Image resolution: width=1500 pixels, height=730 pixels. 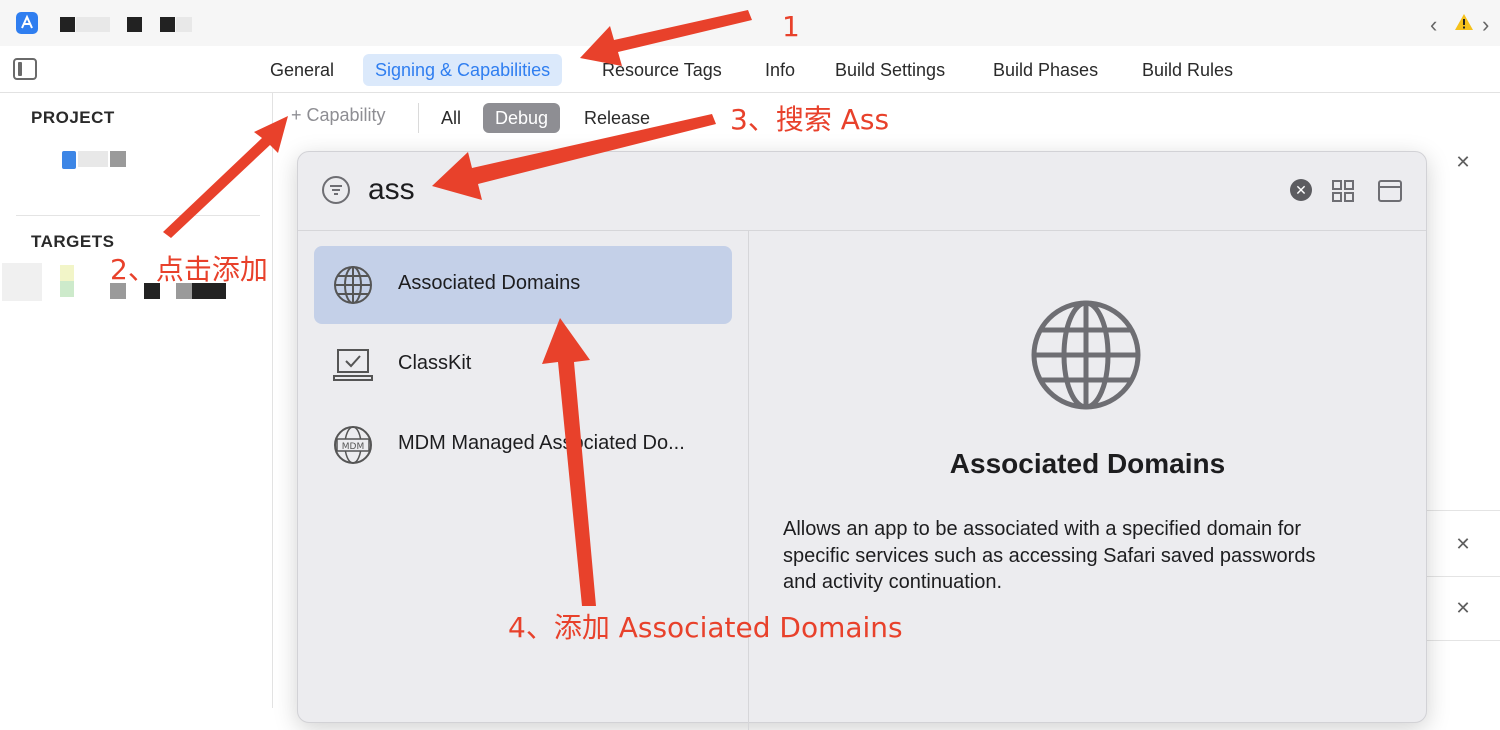 I want to click on sidebar-toggle-icon, so click(x=25, y=69).